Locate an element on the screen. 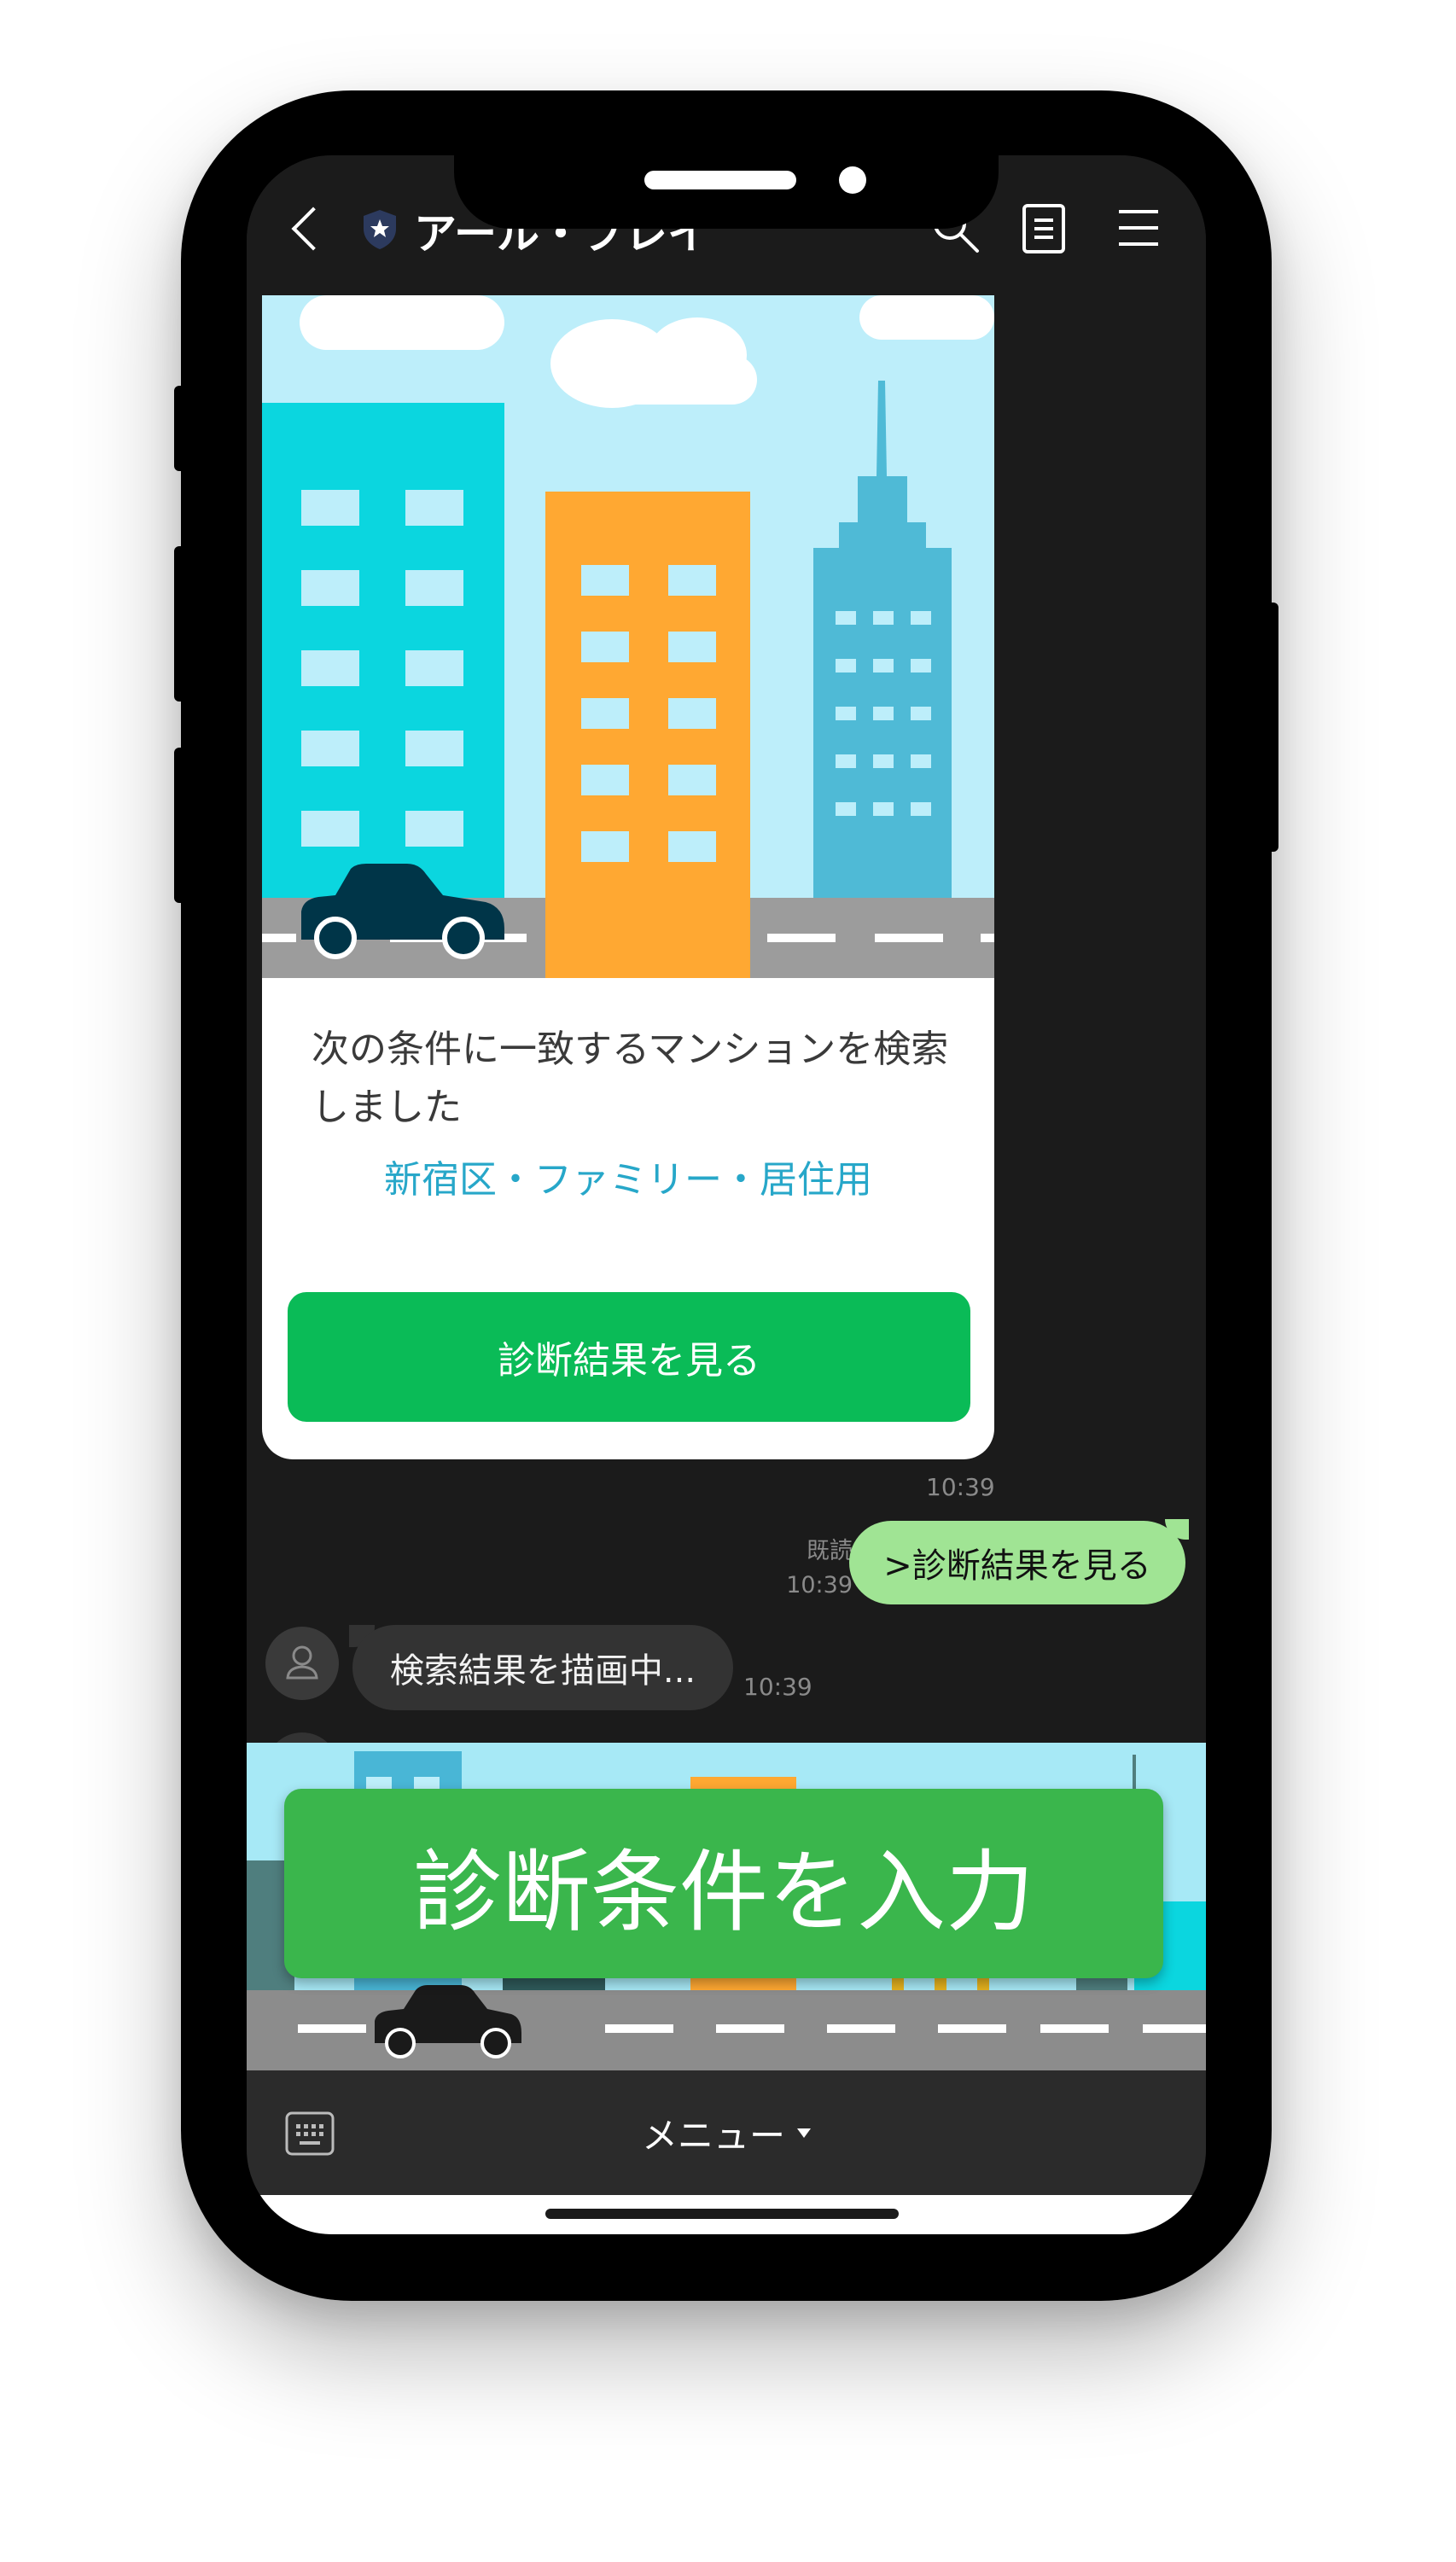 Image resolution: width=1456 pixels, height=2562 pixels. rich-menu: 診断条件を入力 is located at coordinates (726, 1906).